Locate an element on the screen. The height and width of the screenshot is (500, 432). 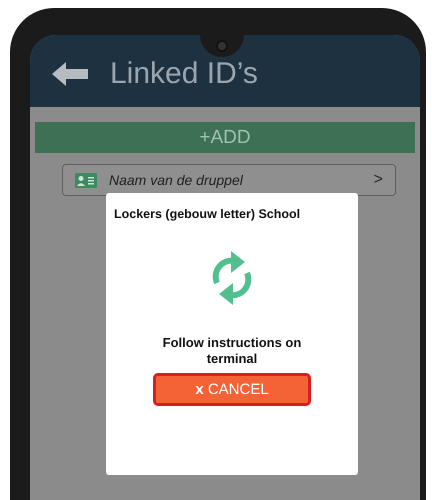
linked-id-item: Naam van de druppel > is located at coordinates (229, 180).